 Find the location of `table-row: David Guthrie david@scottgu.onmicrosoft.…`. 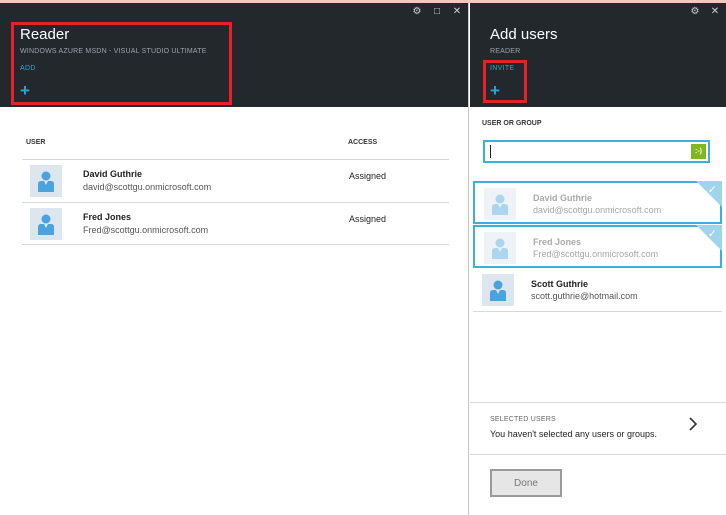

table-row: David Guthrie david@scottgu.onmicrosoft.… is located at coordinates (235, 180).